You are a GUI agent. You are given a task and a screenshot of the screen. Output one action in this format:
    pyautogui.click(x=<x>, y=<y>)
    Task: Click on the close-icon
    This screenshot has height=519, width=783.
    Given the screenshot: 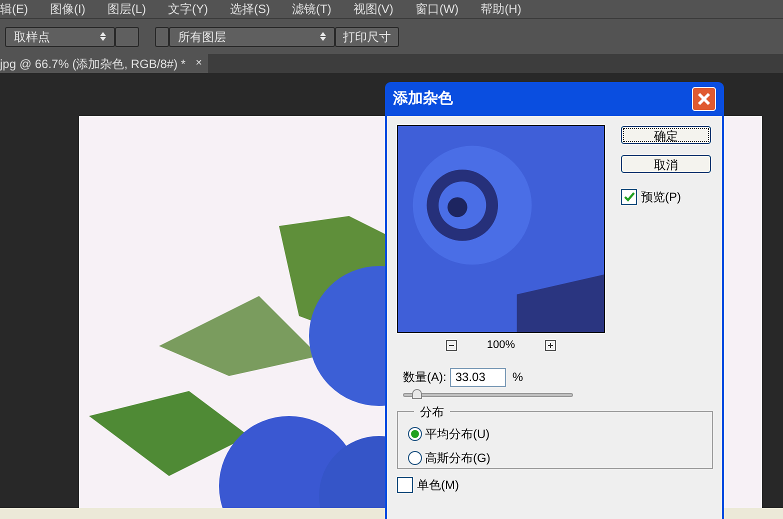 What is the action you would take?
    pyautogui.click(x=704, y=99)
    